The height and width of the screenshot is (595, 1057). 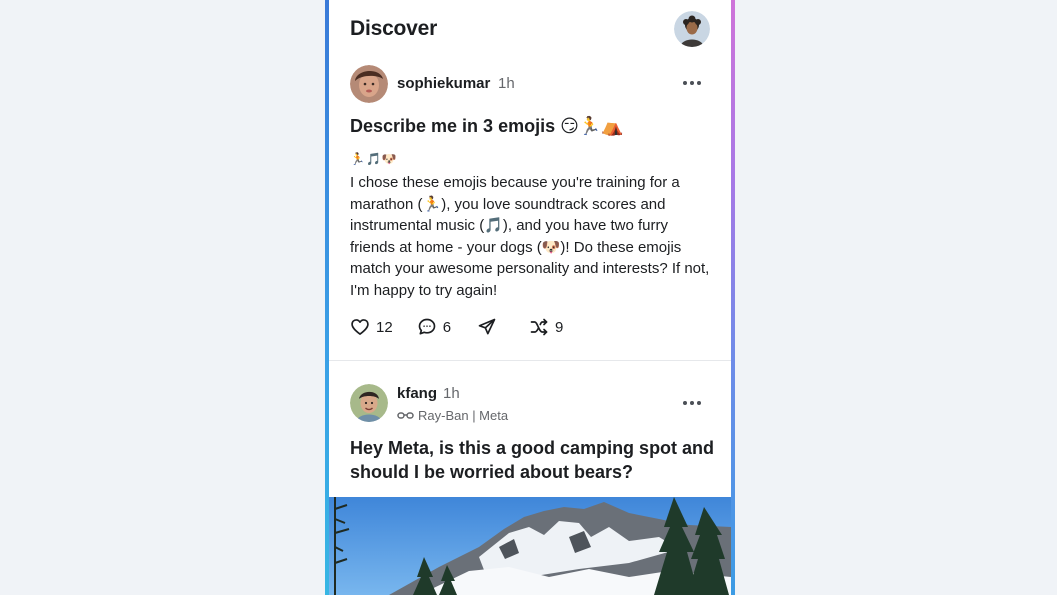 I want to click on remix-button: 9, so click(x=546, y=327).